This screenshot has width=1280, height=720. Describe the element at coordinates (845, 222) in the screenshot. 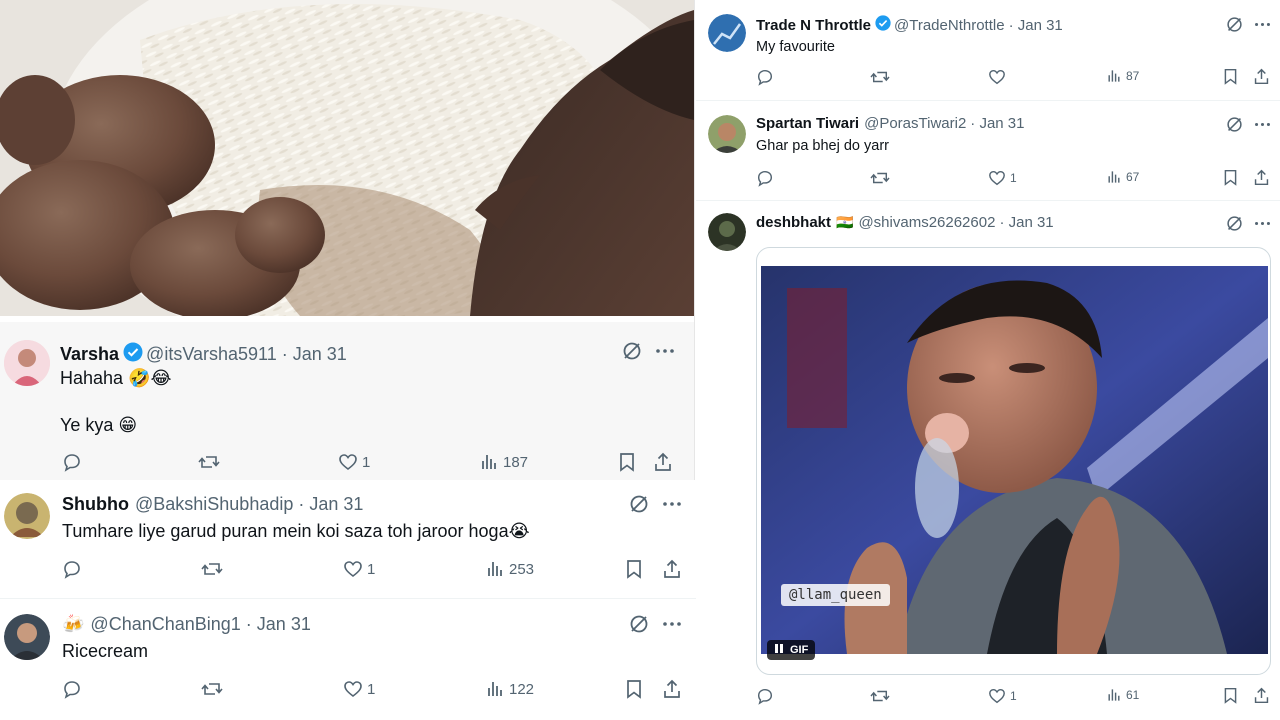

I see `flag-emoji: 🇮🇳` at that location.